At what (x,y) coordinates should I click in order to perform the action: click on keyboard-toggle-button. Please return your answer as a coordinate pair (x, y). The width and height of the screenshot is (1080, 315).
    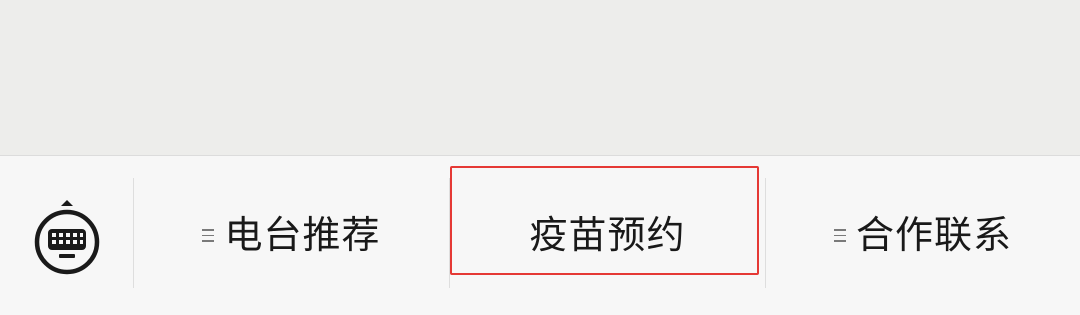
    Looking at the image, I should click on (67, 235).